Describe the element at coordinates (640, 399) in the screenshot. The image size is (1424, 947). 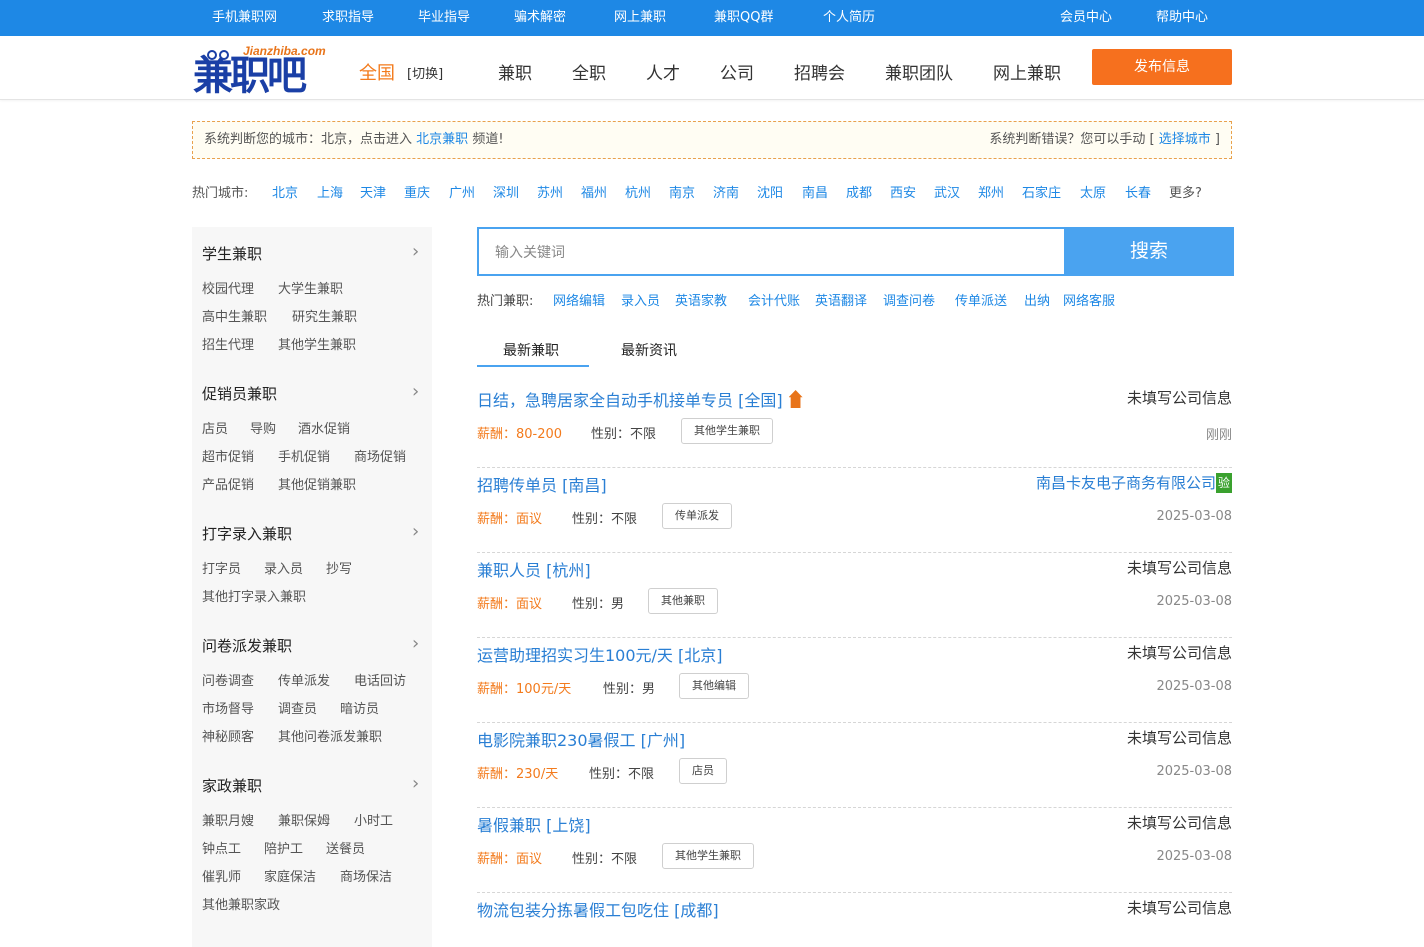
I see `job-title-link: 日结，急聘居家全自动手机接单专员 [全国]` at that location.